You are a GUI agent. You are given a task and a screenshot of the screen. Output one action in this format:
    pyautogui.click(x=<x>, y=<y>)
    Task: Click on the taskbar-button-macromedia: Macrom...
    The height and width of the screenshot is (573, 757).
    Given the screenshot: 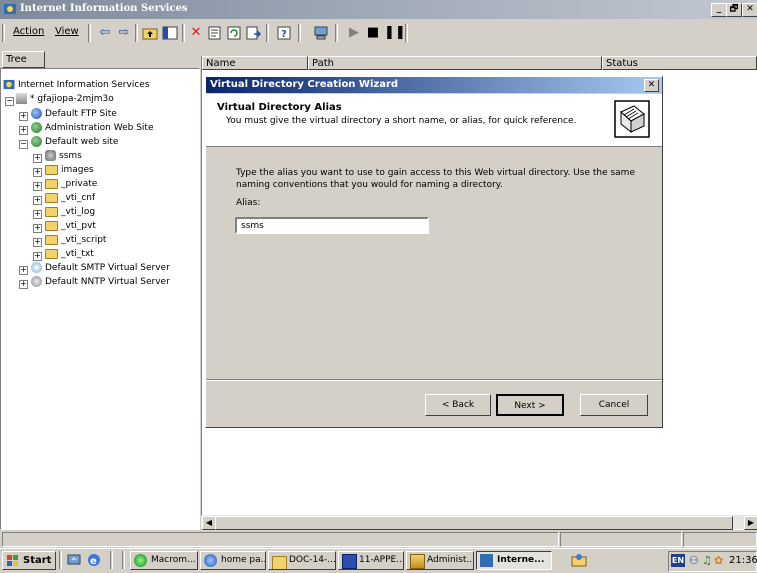 What is the action you would take?
    pyautogui.click(x=164, y=560)
    